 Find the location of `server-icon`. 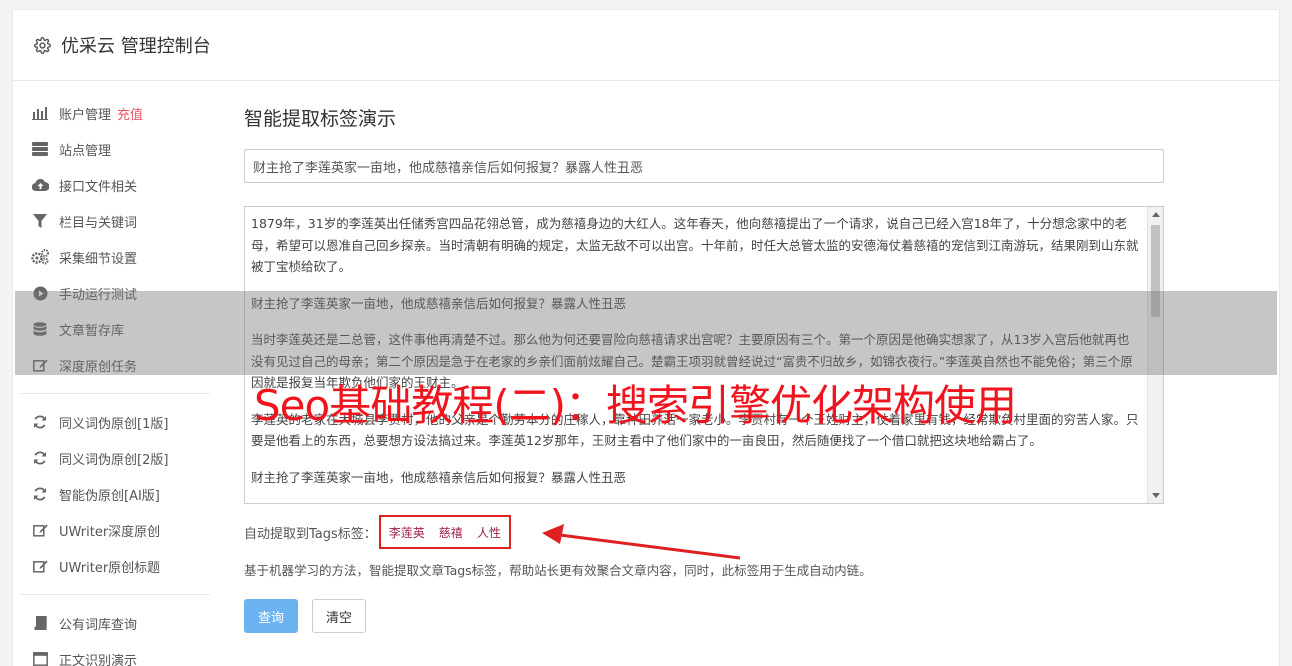

server-icon is located at coordinates (40, 149).